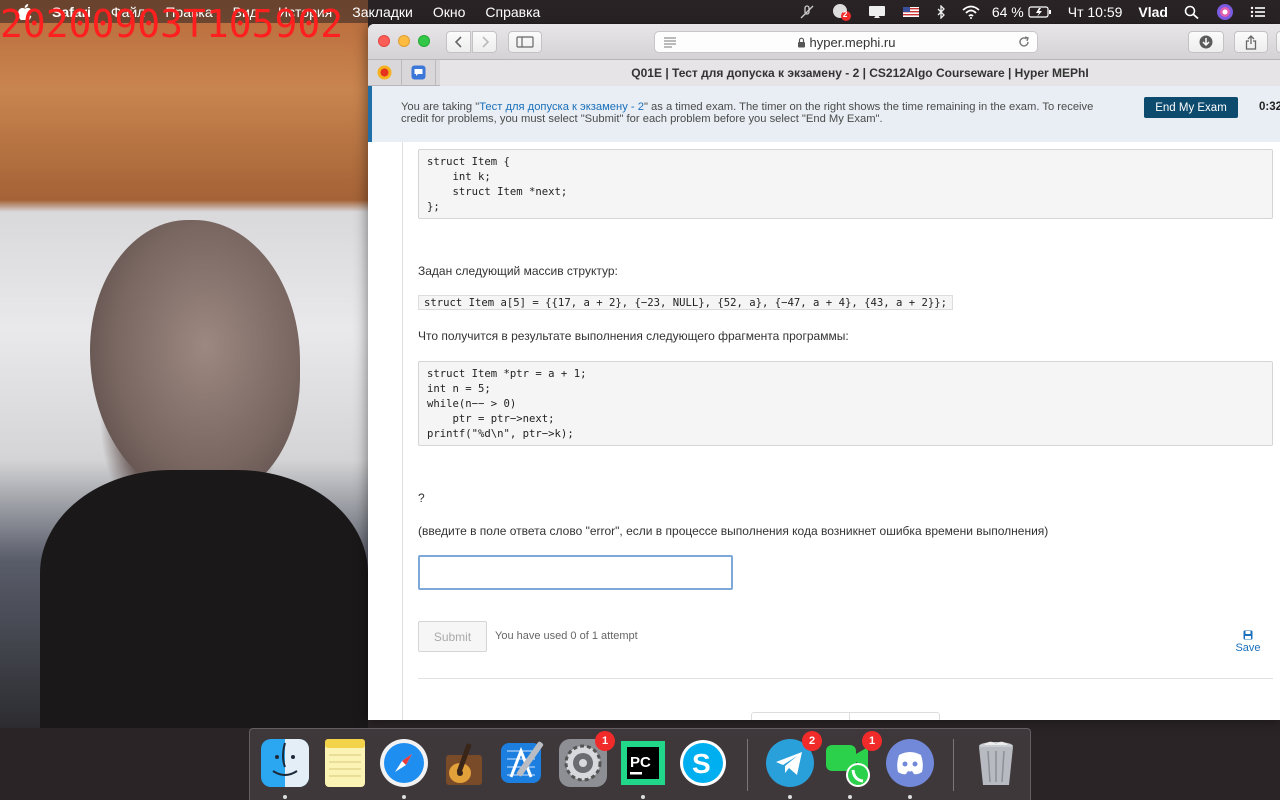 This screenshot has width=1280, height=800. What do you see at coordinates (877, 12) in the screenshot?
I see `screen-mirror-icon` at bounding box center [877, 12].